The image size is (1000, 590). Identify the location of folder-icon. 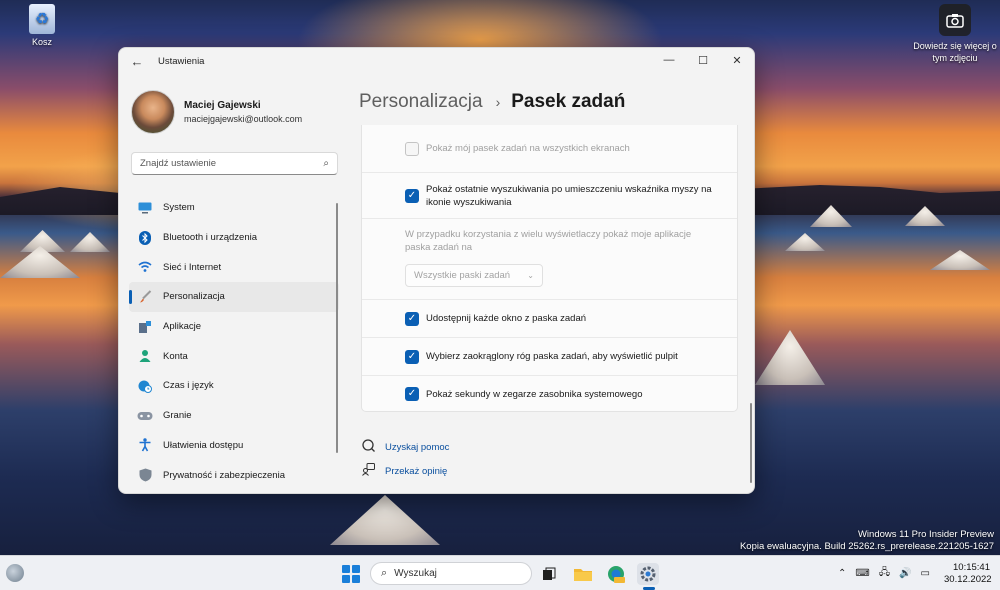
(583, 575).